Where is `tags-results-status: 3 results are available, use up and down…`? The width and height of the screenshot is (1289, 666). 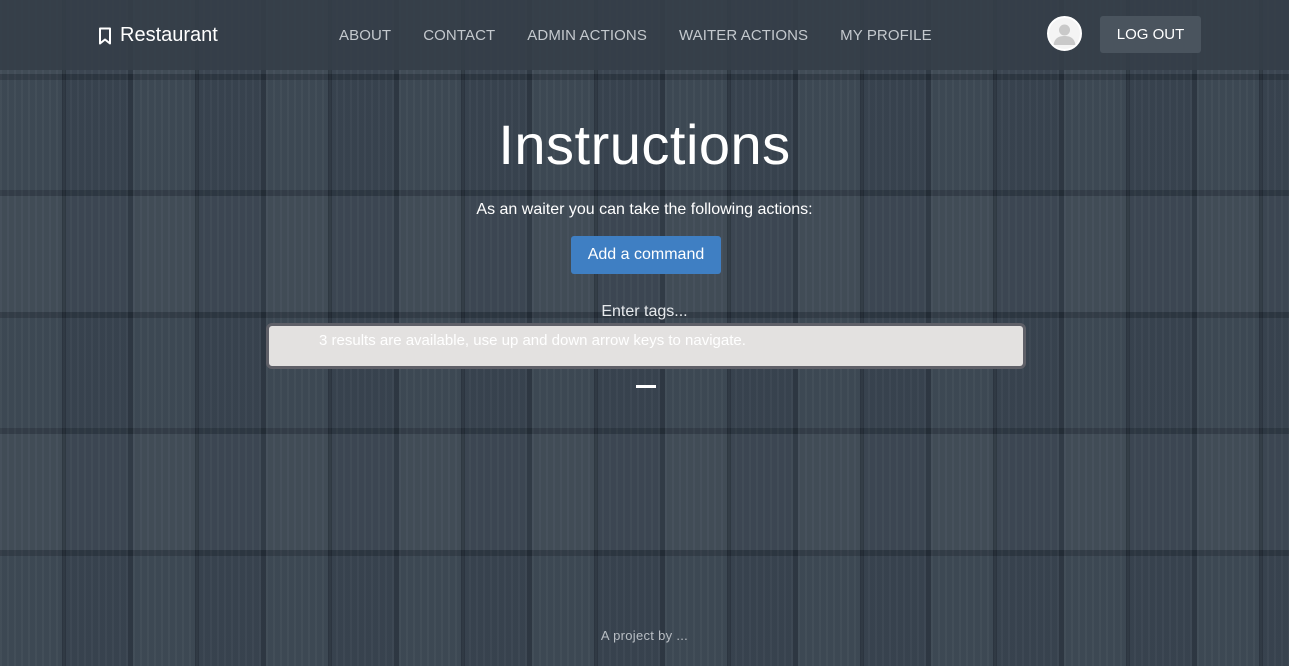 tags-results-status: 3 results are available, use up and down… is located at coordinates (532, 340).